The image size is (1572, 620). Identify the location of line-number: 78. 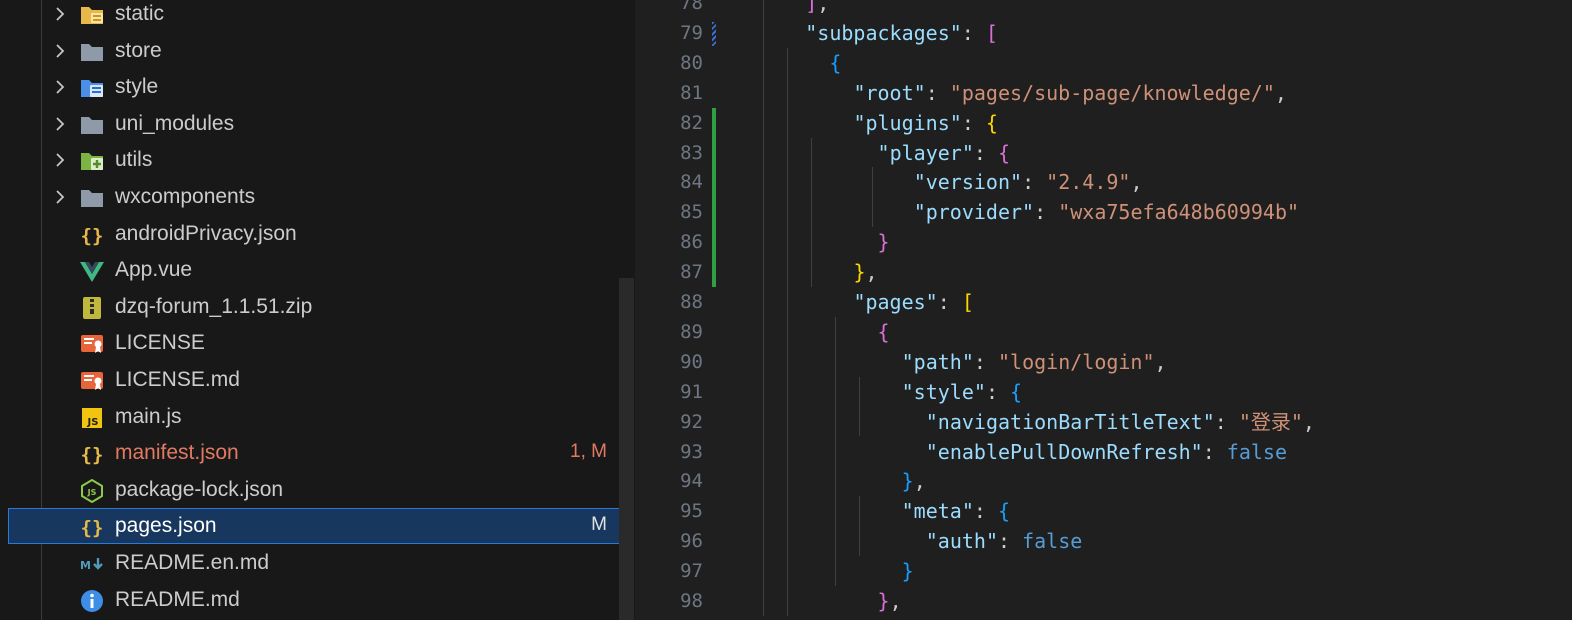
(691, 7).